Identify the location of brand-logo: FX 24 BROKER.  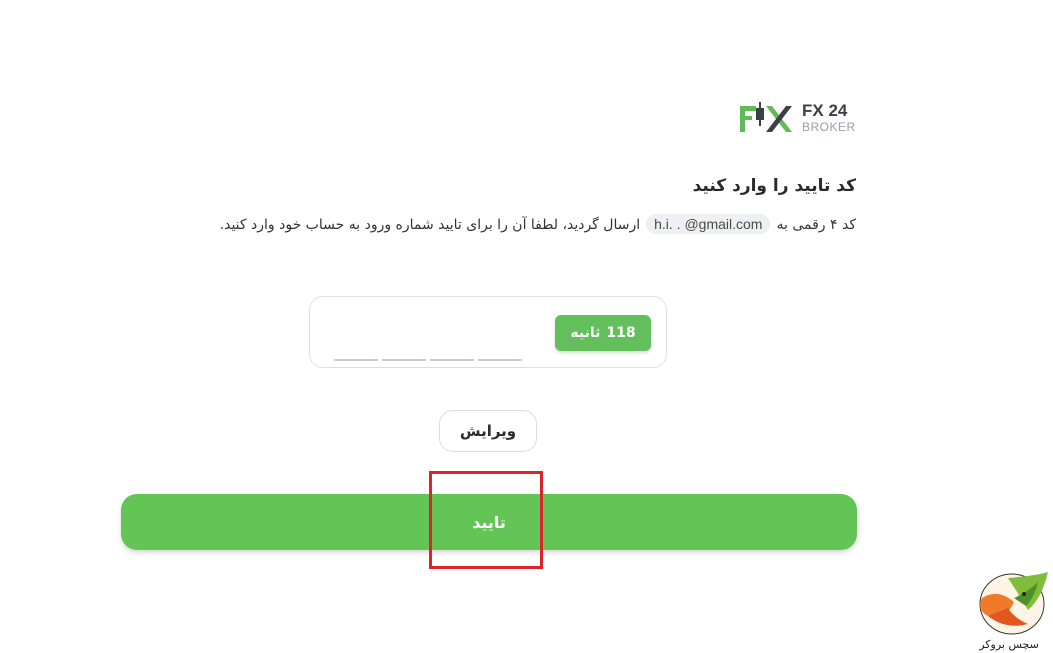
(798, 120).